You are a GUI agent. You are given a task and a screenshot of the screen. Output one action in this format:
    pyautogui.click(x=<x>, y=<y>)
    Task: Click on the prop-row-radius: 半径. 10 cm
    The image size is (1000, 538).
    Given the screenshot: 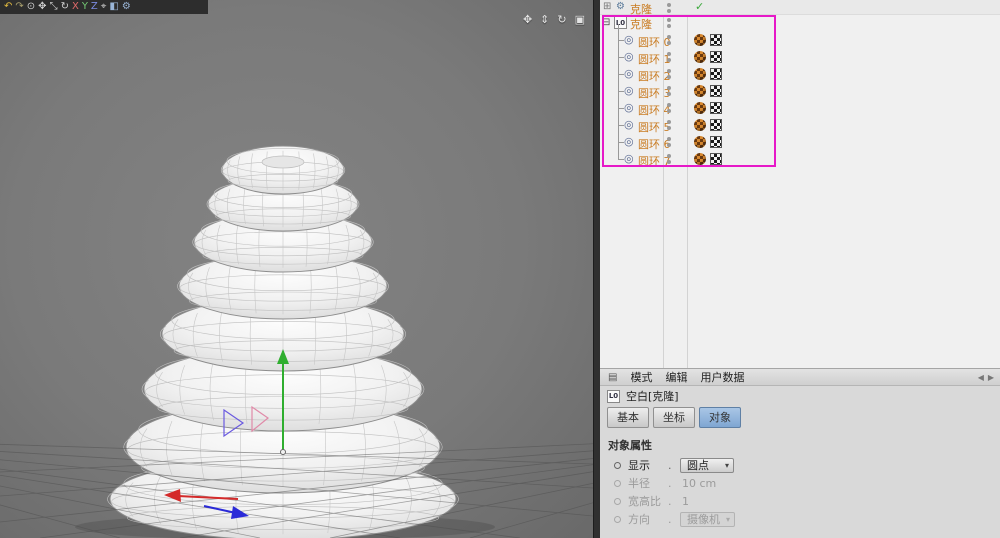 What is the action you would take?
    pyautogui.click(x=800, y=483)
    